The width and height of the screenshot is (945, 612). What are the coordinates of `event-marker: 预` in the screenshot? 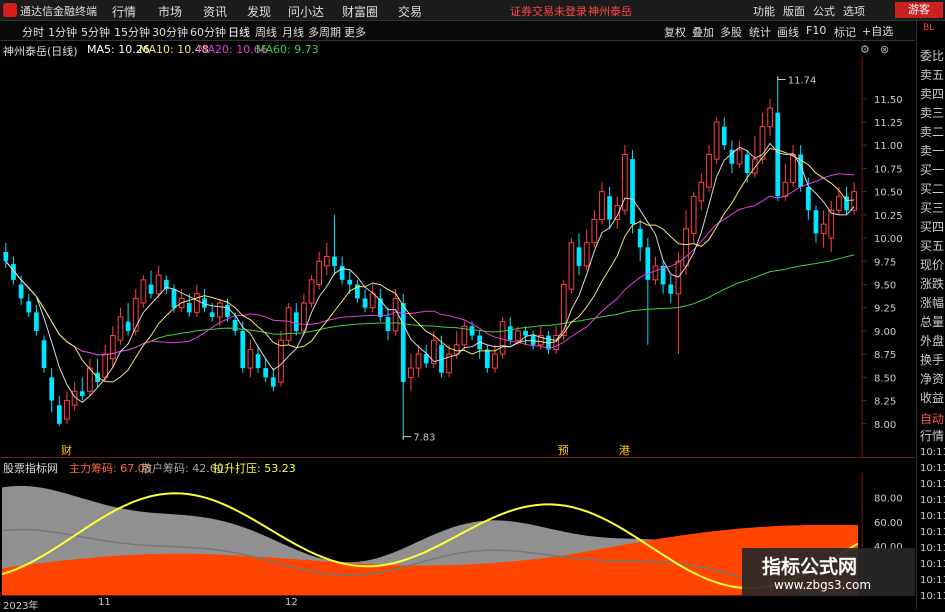 It's located at (563, 450).